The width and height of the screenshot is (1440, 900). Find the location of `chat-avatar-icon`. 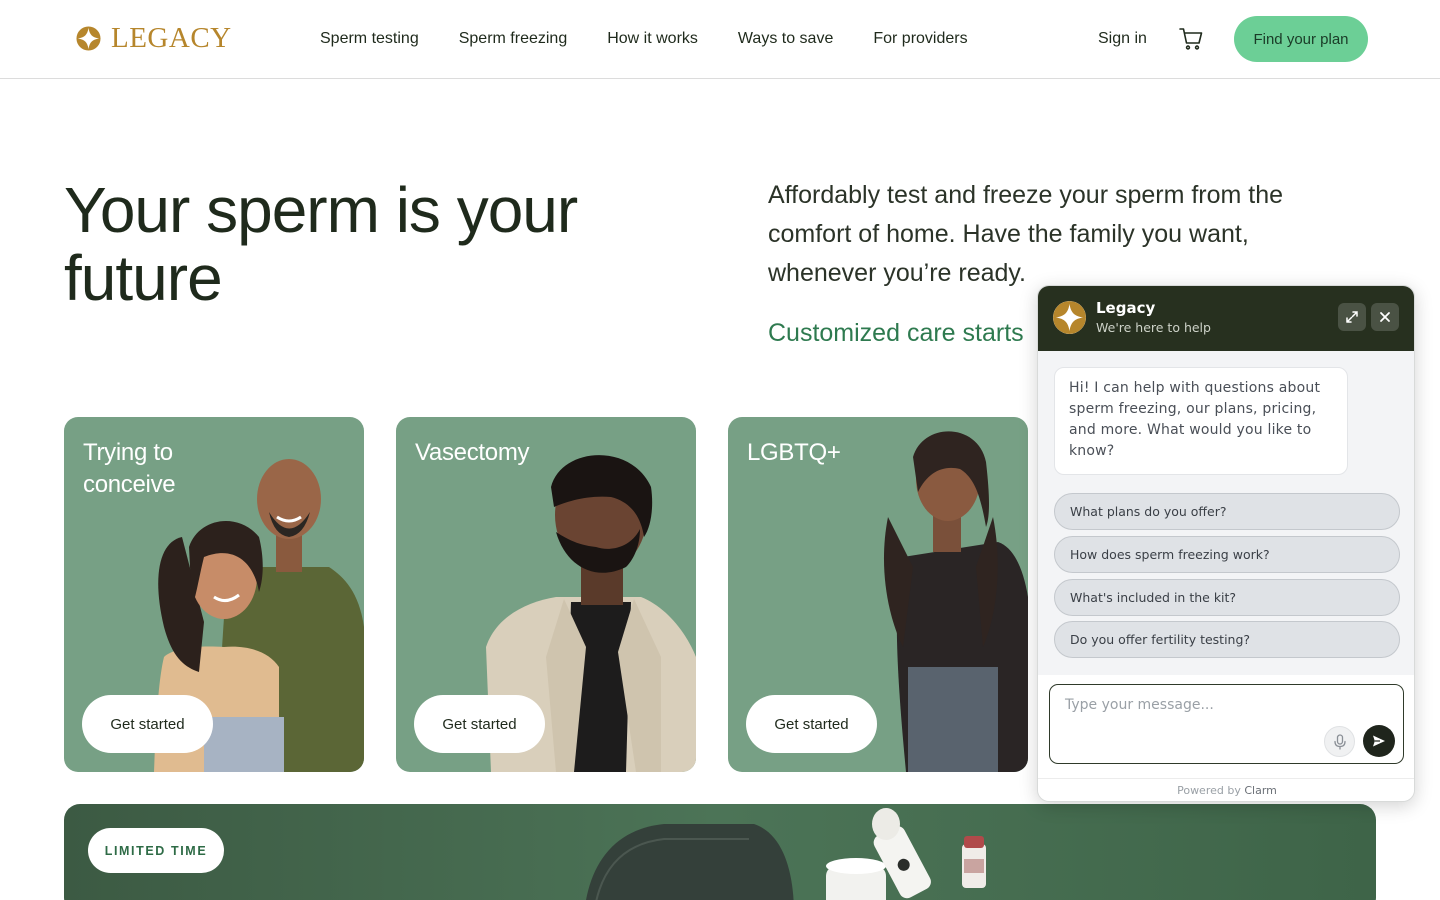

chat-avatar-icon is located at coordinates (1069, 317).